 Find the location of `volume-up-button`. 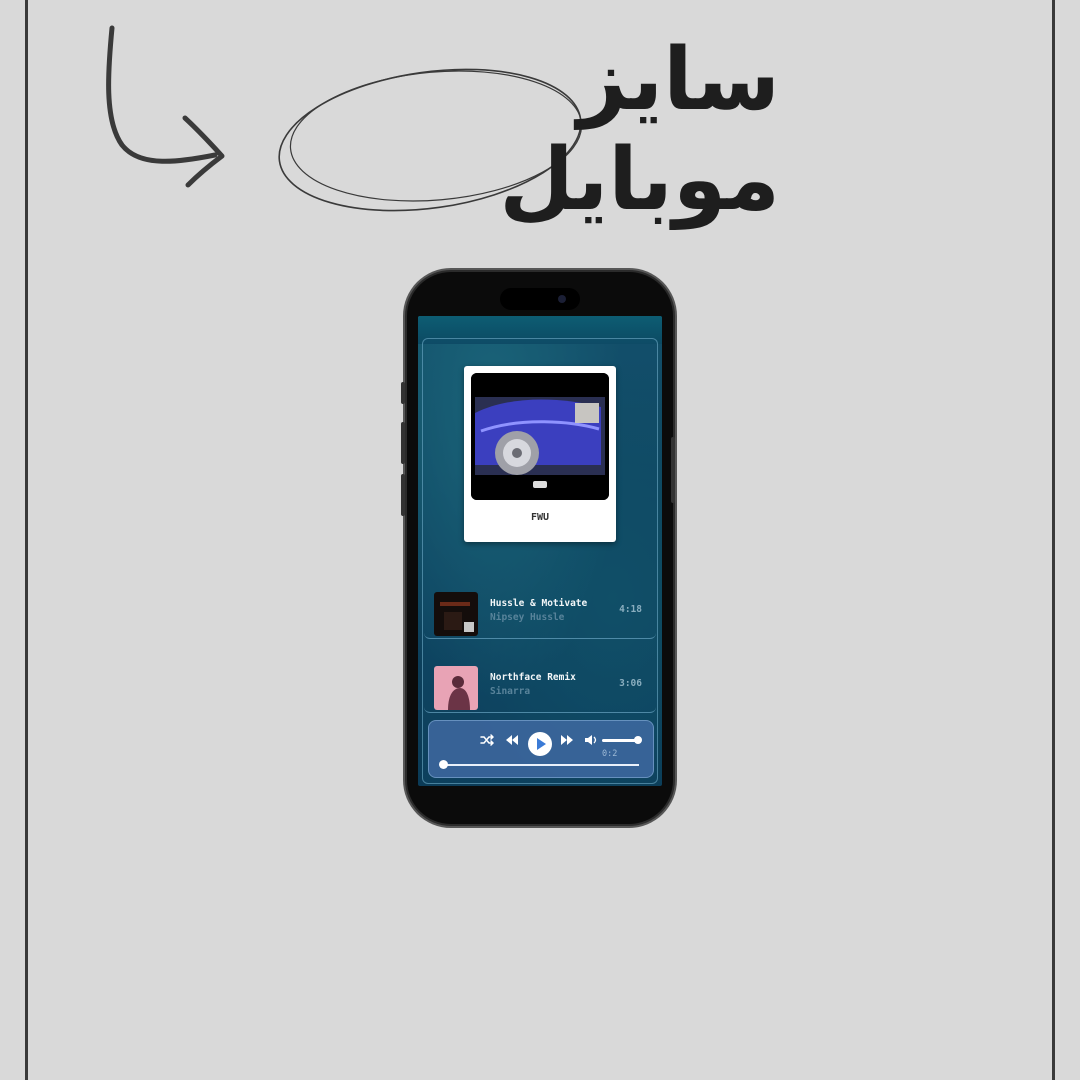

volume-up-button is located at coordinates (403, 443).